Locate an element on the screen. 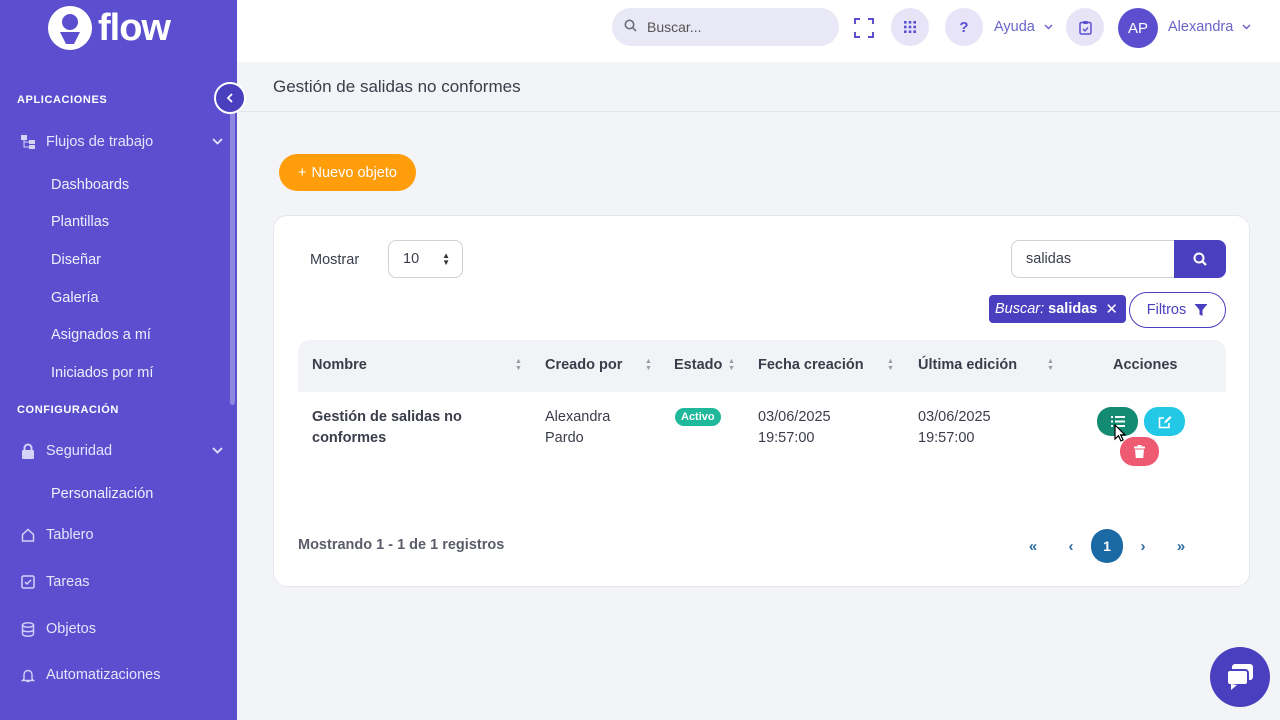 Image resolution: width=1280 pixels, height=720 pixels. column-header-creado: Creado por is located at coordinates (583, 365).